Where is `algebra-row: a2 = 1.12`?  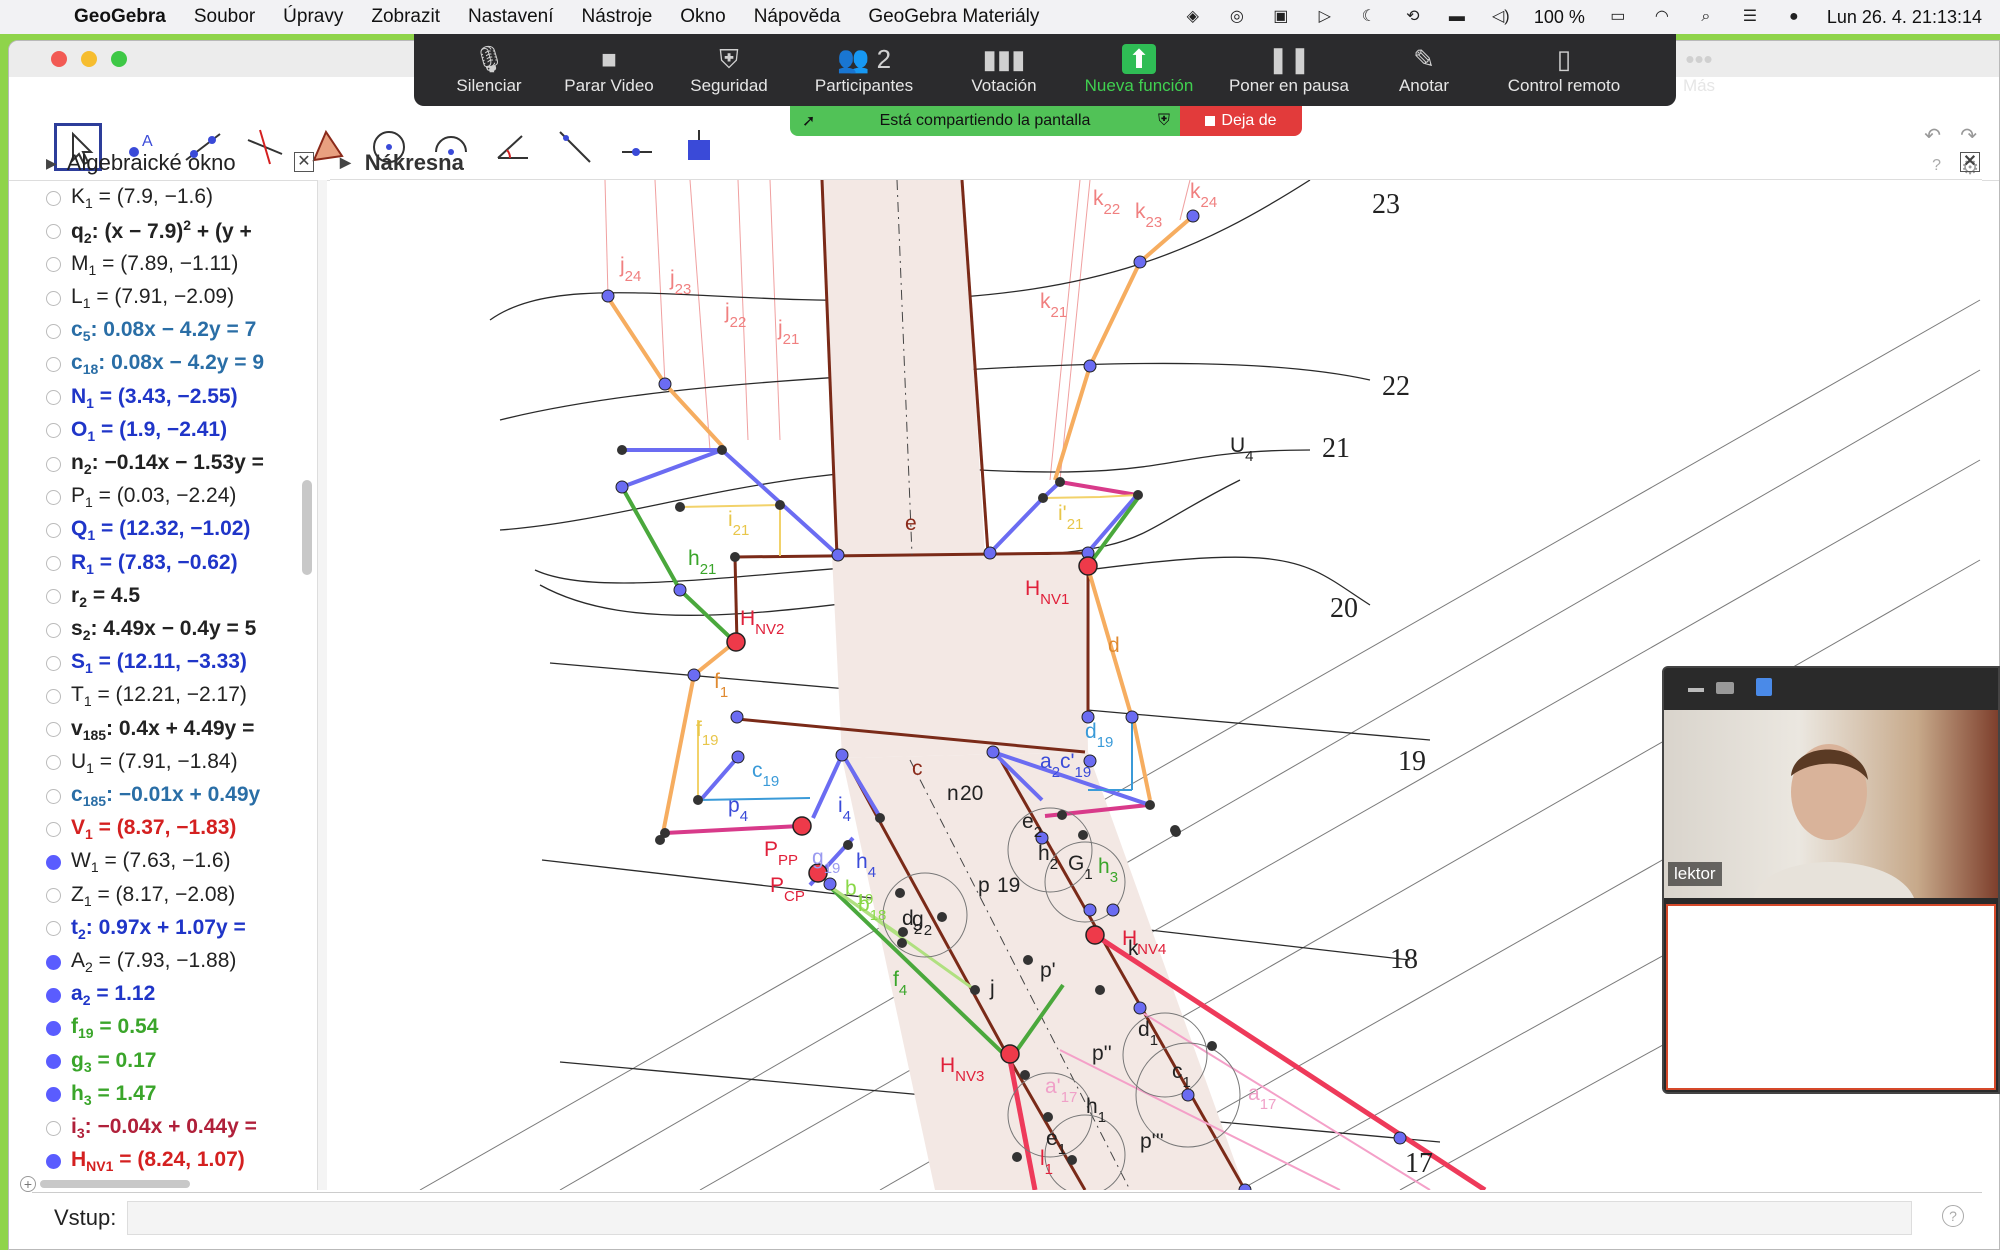
algebra-row: a2 = 1.12 is located at coordinates (167, 995).